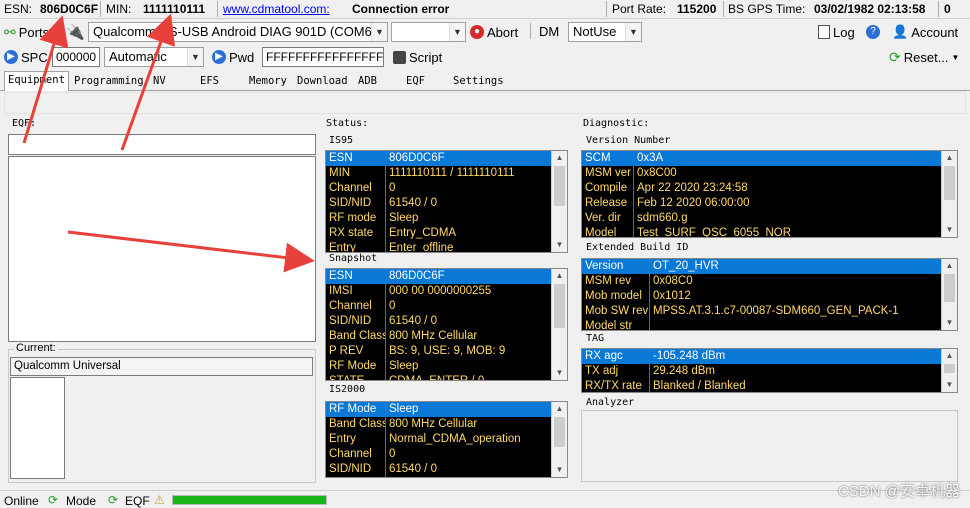 This screenshot has height=508, width=970. I want to click on row-value: 61540 / 0, so click(413, 203).